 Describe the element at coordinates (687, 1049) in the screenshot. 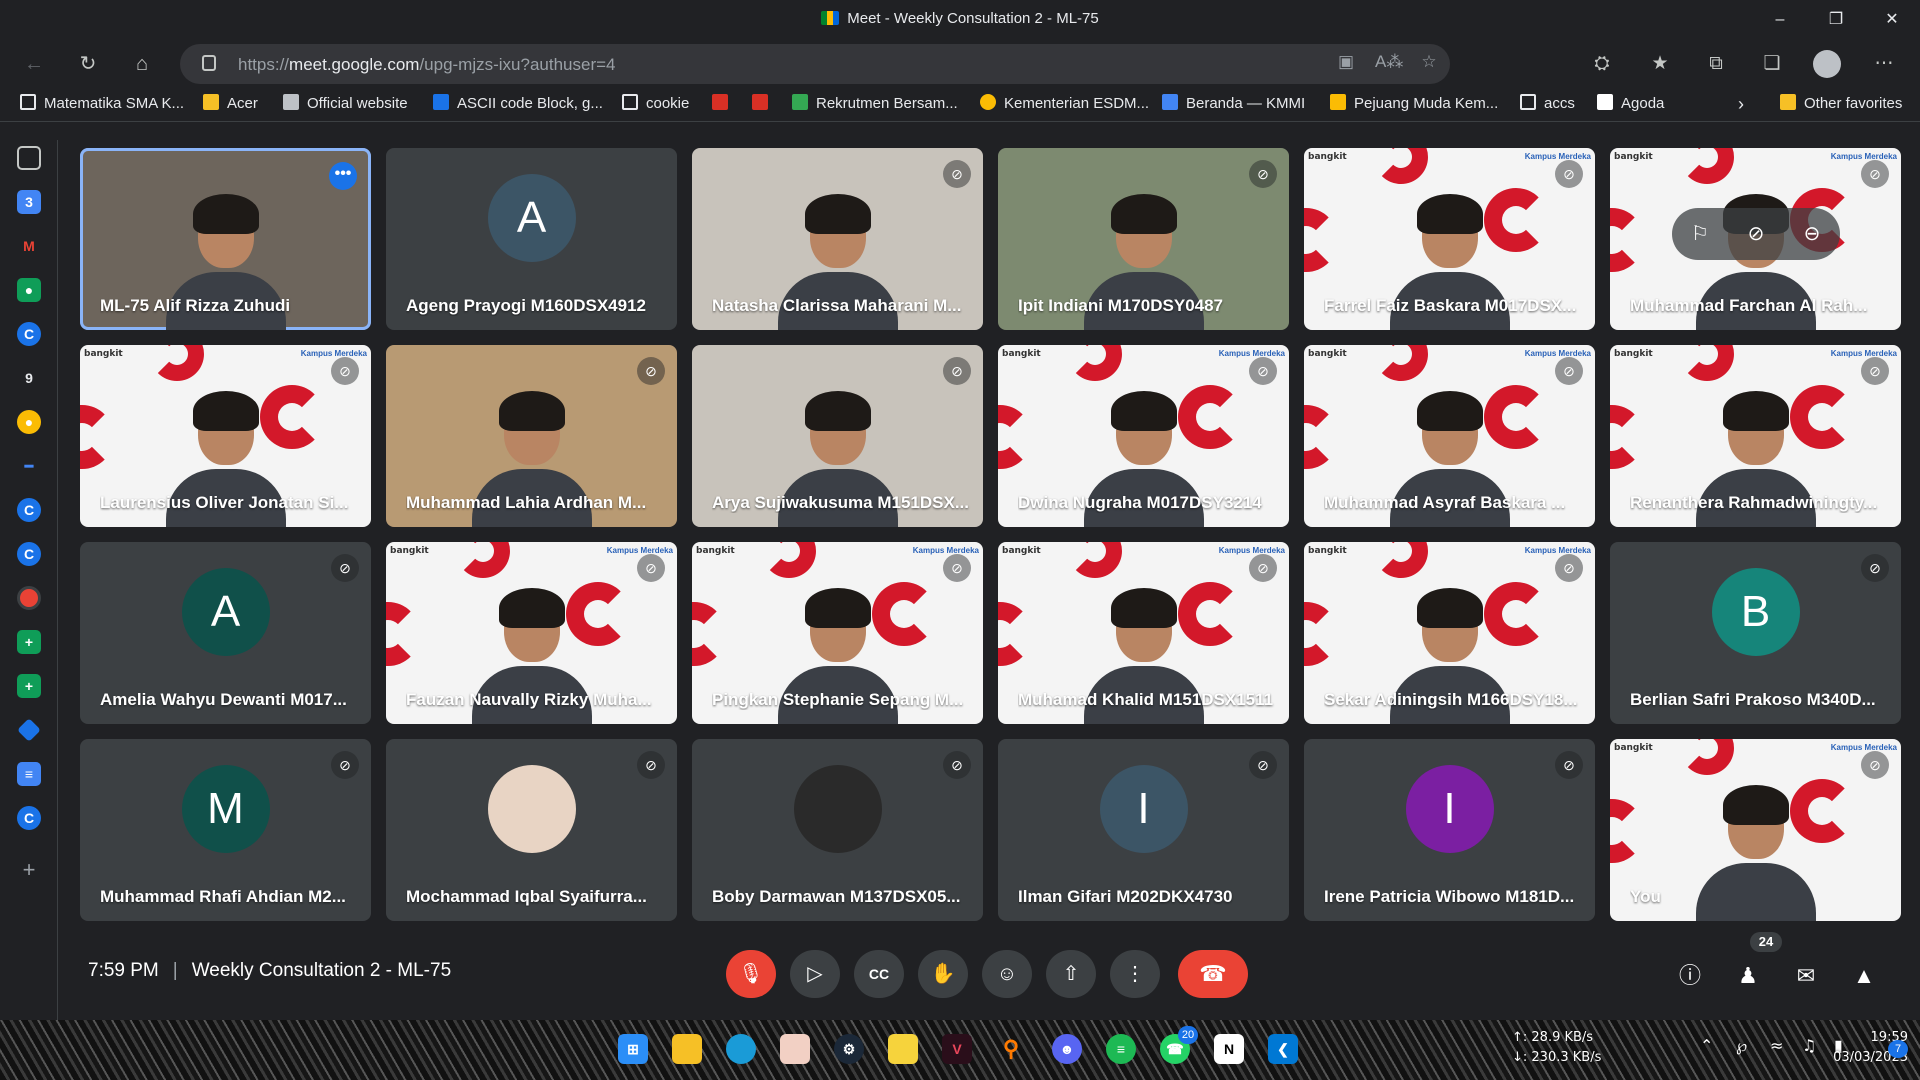

I see `file-explorer-icon` at that location.